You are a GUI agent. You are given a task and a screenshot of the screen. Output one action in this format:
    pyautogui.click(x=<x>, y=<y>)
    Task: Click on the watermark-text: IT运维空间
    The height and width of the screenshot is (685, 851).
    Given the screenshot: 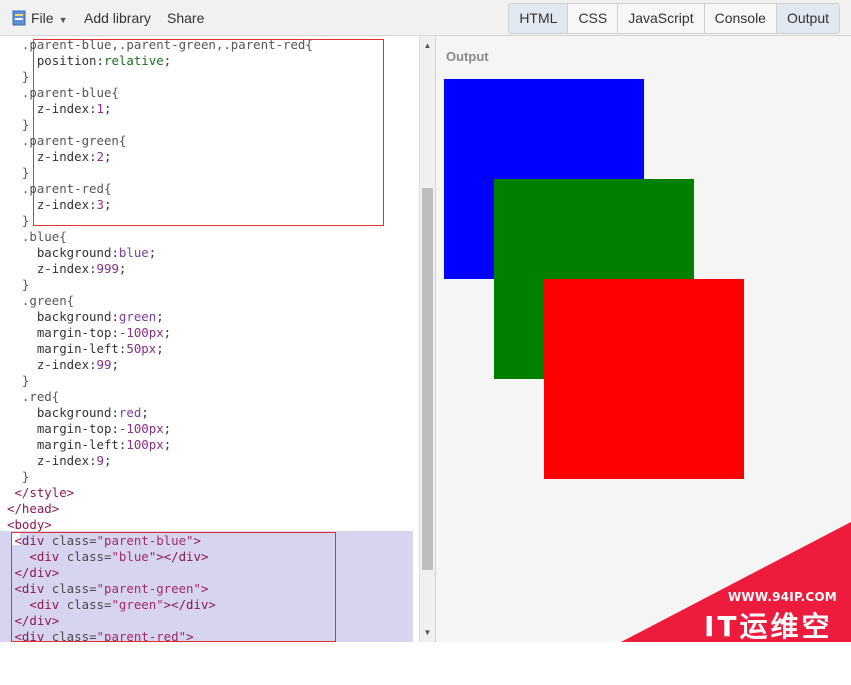 What is the action you would take?
    pyautogui.click(x=768, y=646)
    